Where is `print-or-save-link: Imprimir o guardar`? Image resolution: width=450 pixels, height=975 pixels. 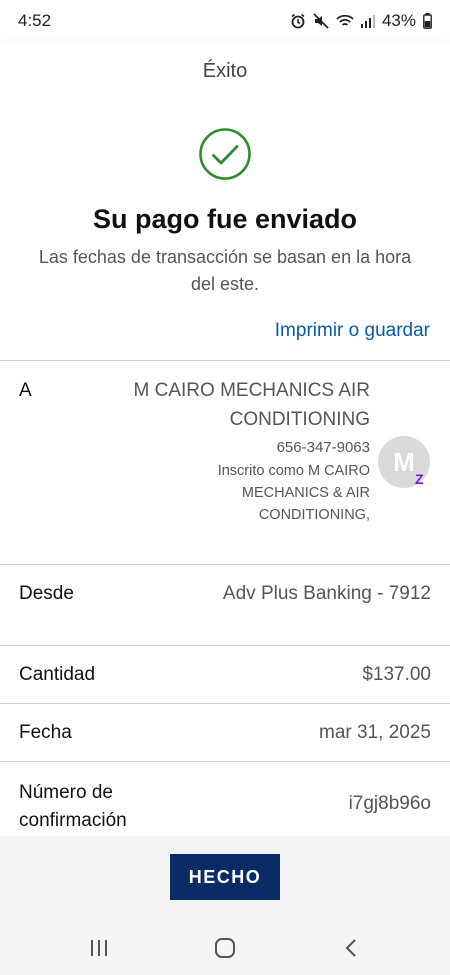
print-or-save-link: Imprimir o guardar is located at coordinates (352, 331).